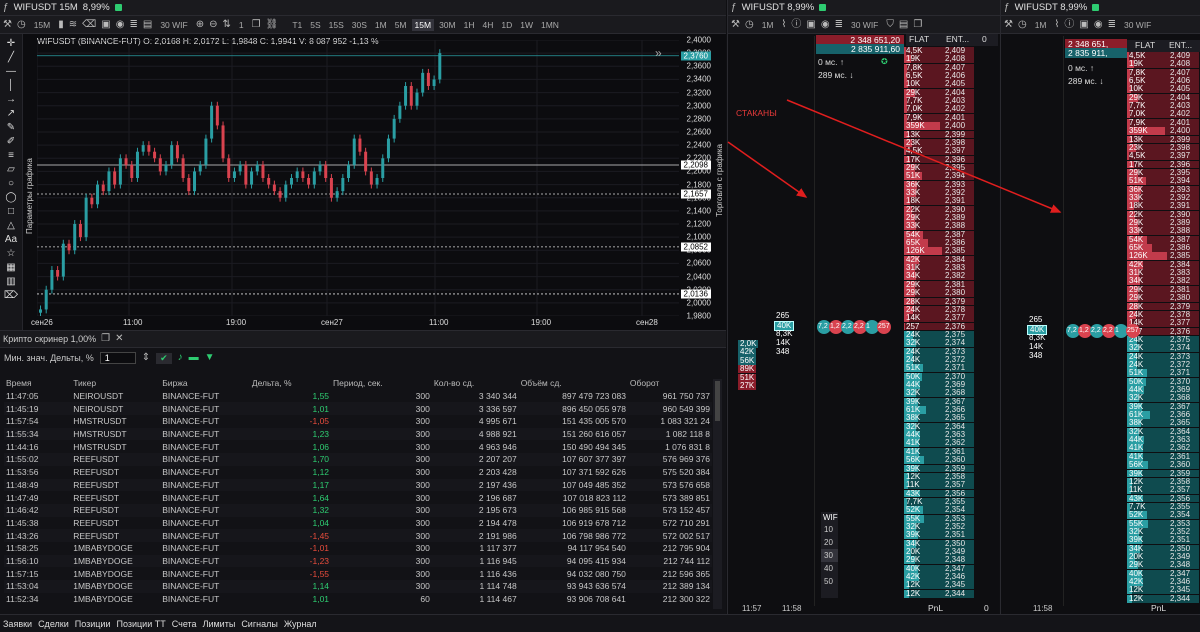  I want to click on bell-icon: ♪, so click(180, 358).